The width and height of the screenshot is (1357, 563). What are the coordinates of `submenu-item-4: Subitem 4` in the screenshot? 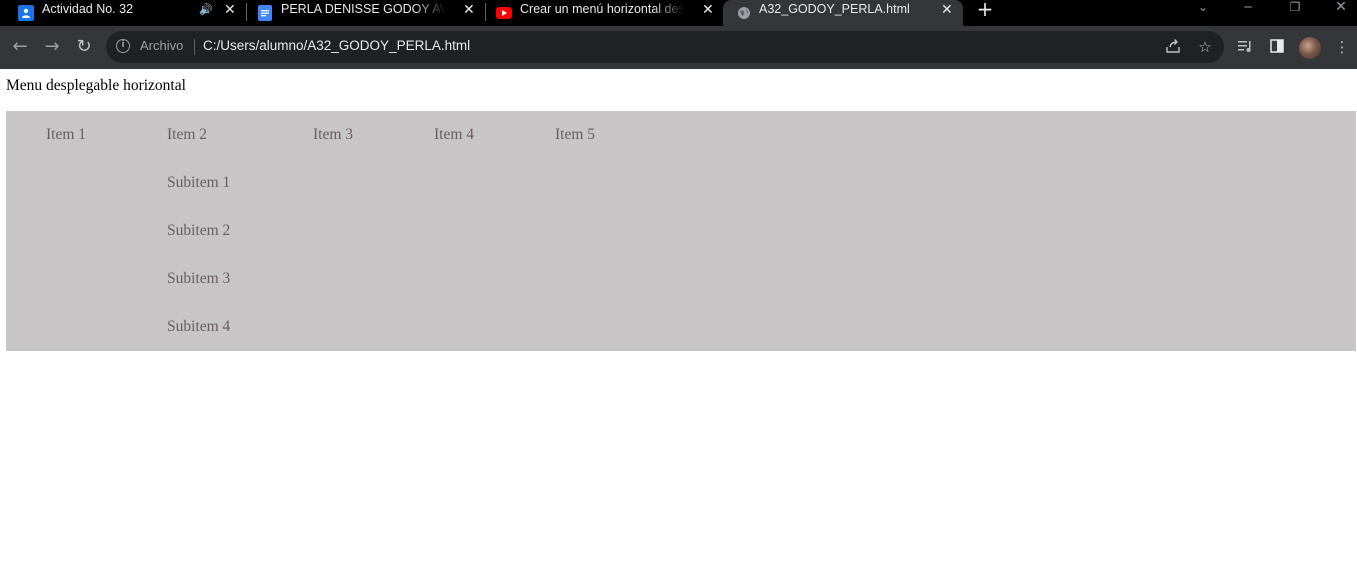 It's located at (198, 327).